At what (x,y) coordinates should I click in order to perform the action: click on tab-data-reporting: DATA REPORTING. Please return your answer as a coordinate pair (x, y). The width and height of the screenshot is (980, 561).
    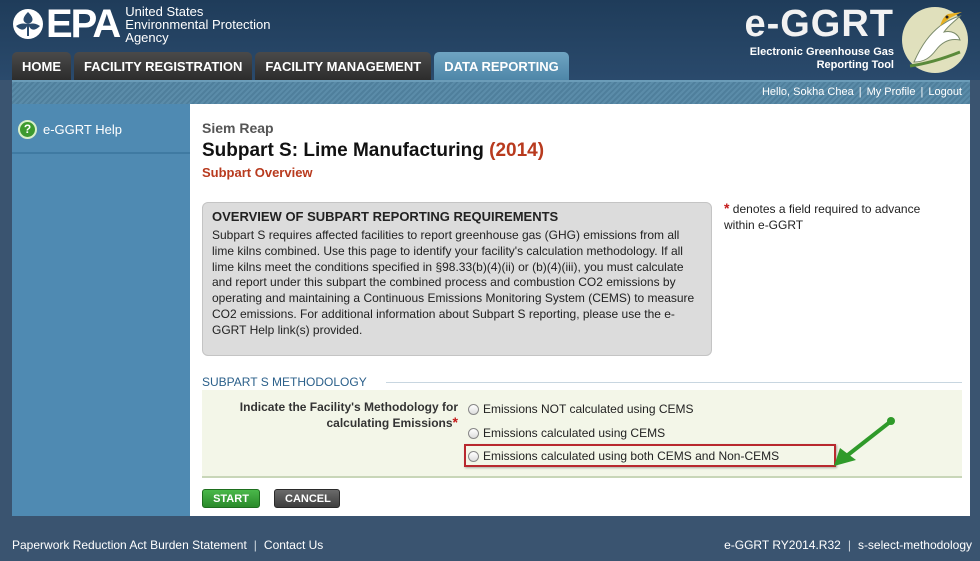
    Looking at the image, I should click on (501, 66).